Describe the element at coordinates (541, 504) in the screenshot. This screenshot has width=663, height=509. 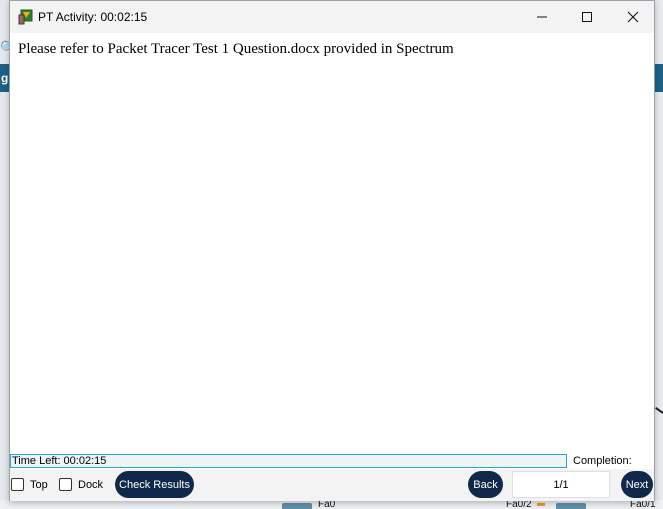
I see `background-cable` at that location.